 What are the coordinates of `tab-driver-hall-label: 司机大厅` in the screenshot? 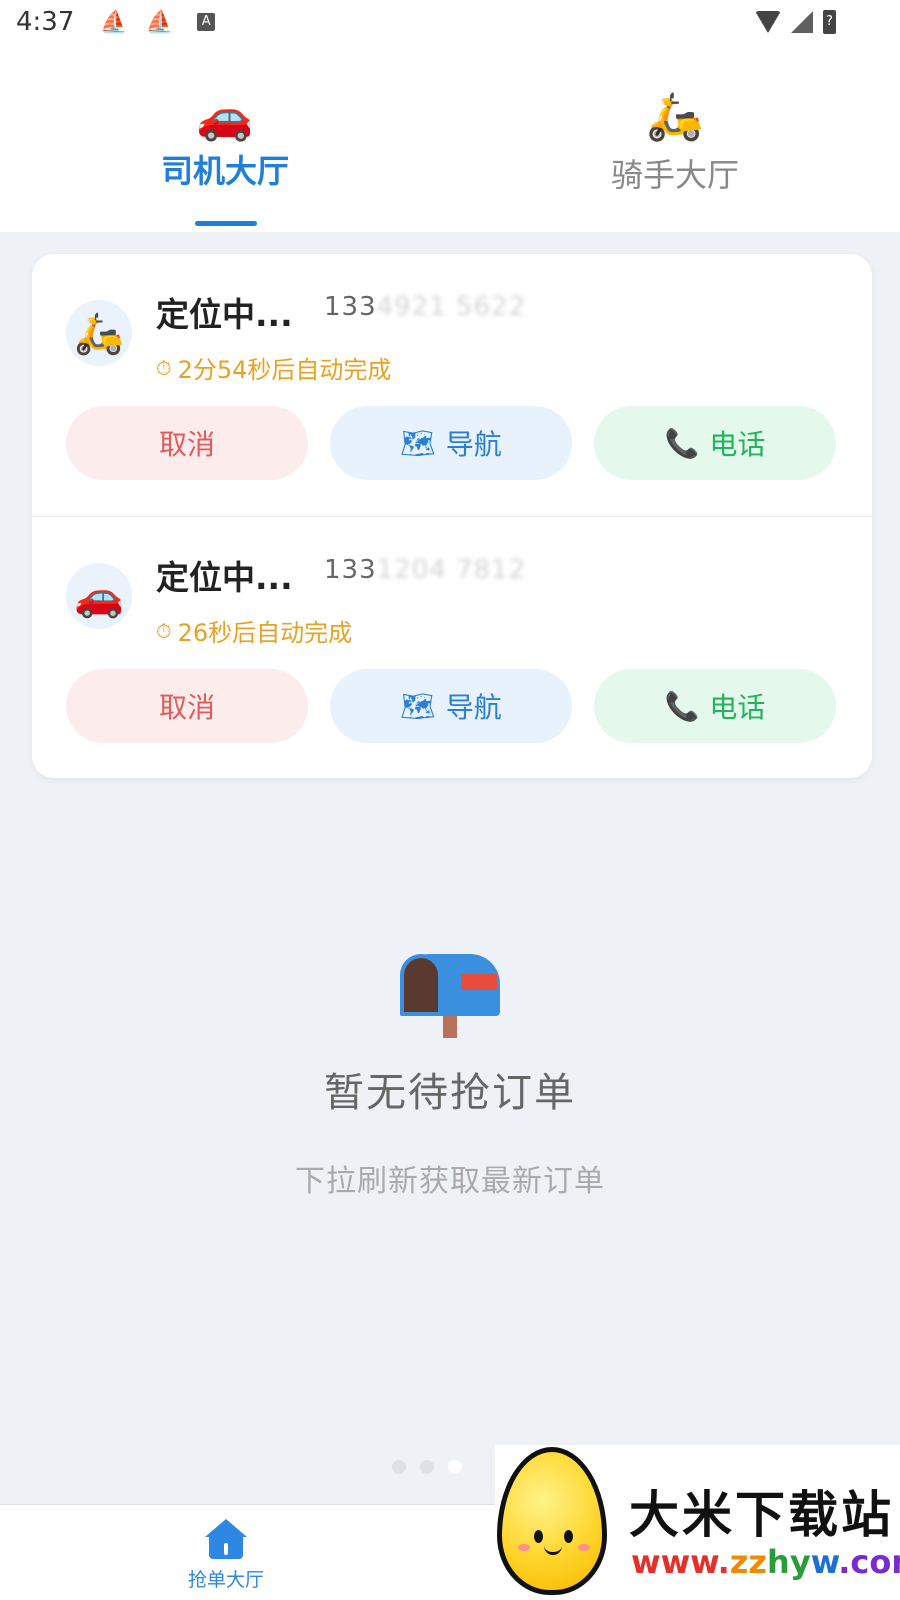 It's located at (224, 171).